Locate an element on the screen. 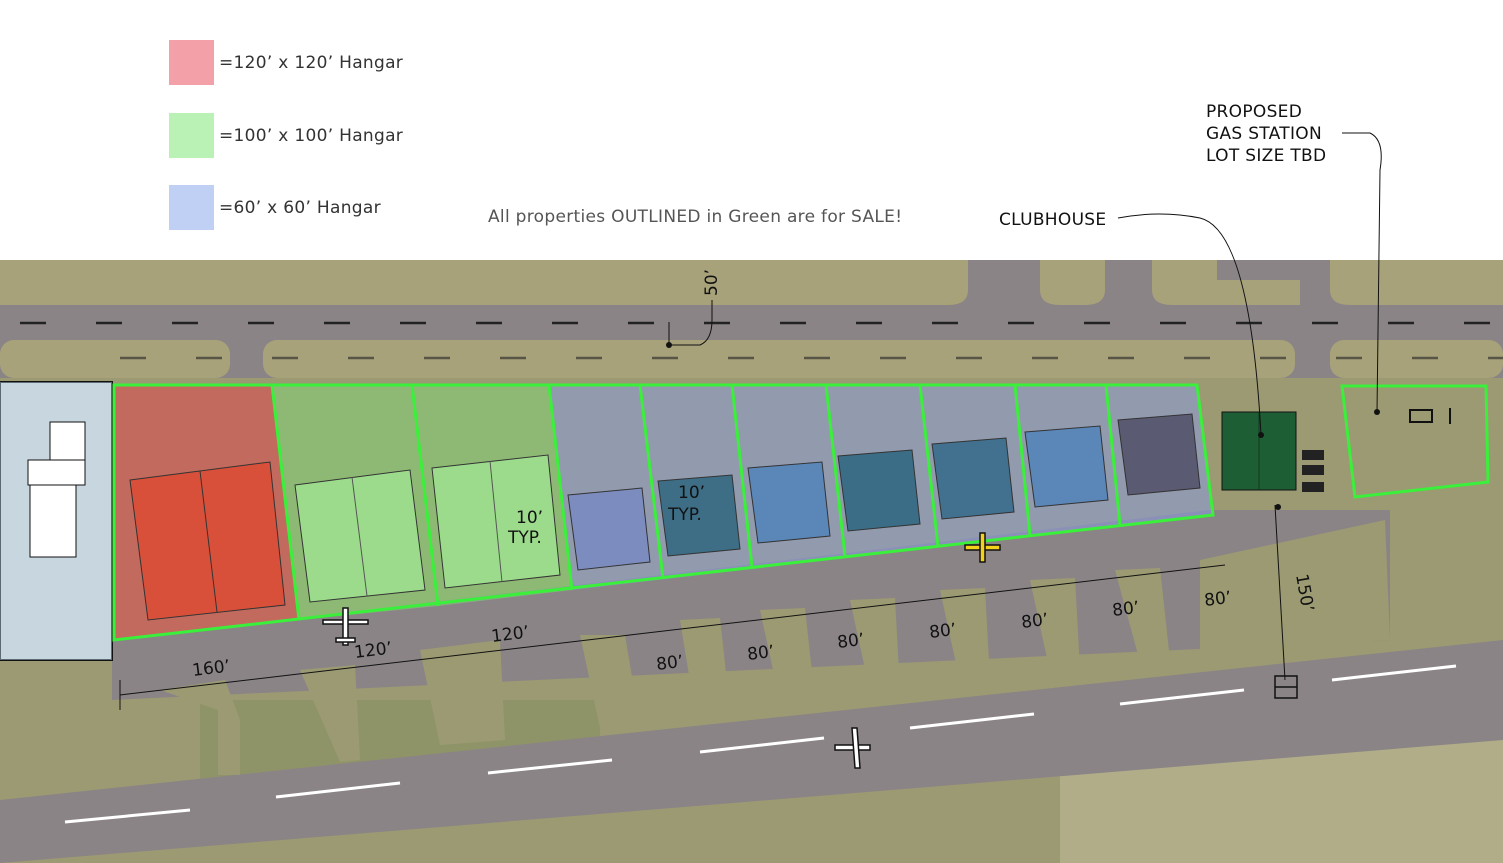  clubhouse-parking is located at coordinates (1313, 471).